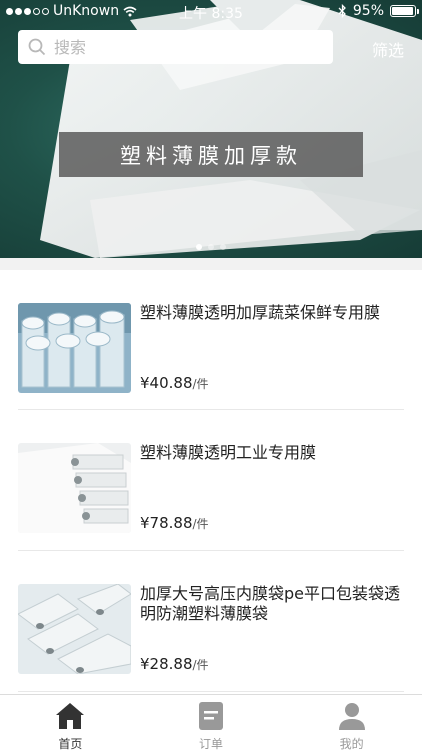 This screenshot has width=422, height=750. What do you see at coordinates (211, 264) in the screenshot?
I see `section-divider` at bounding box center [211, 264].